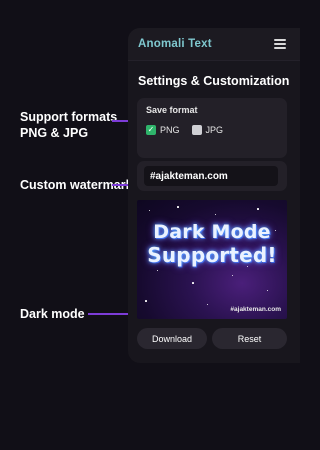  What do you see at coordinates (214, 44) in the screenshot?
I see `app-bar: Anomali Text` at bounding box center [214, 44].